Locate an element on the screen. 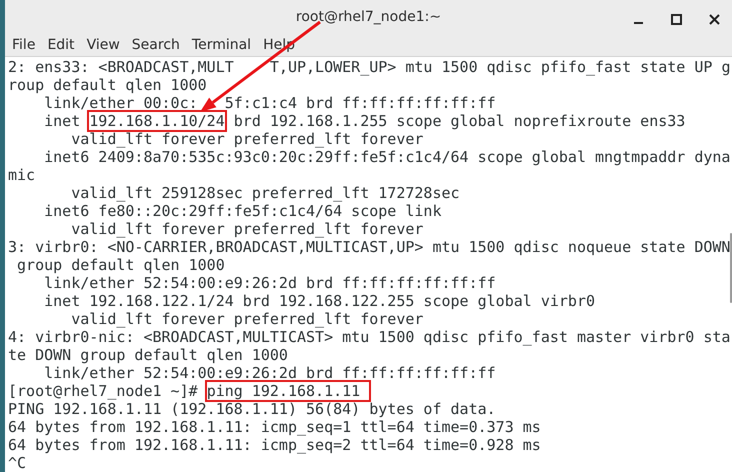  menu-item: Edit is located at coordinates (61, 44).